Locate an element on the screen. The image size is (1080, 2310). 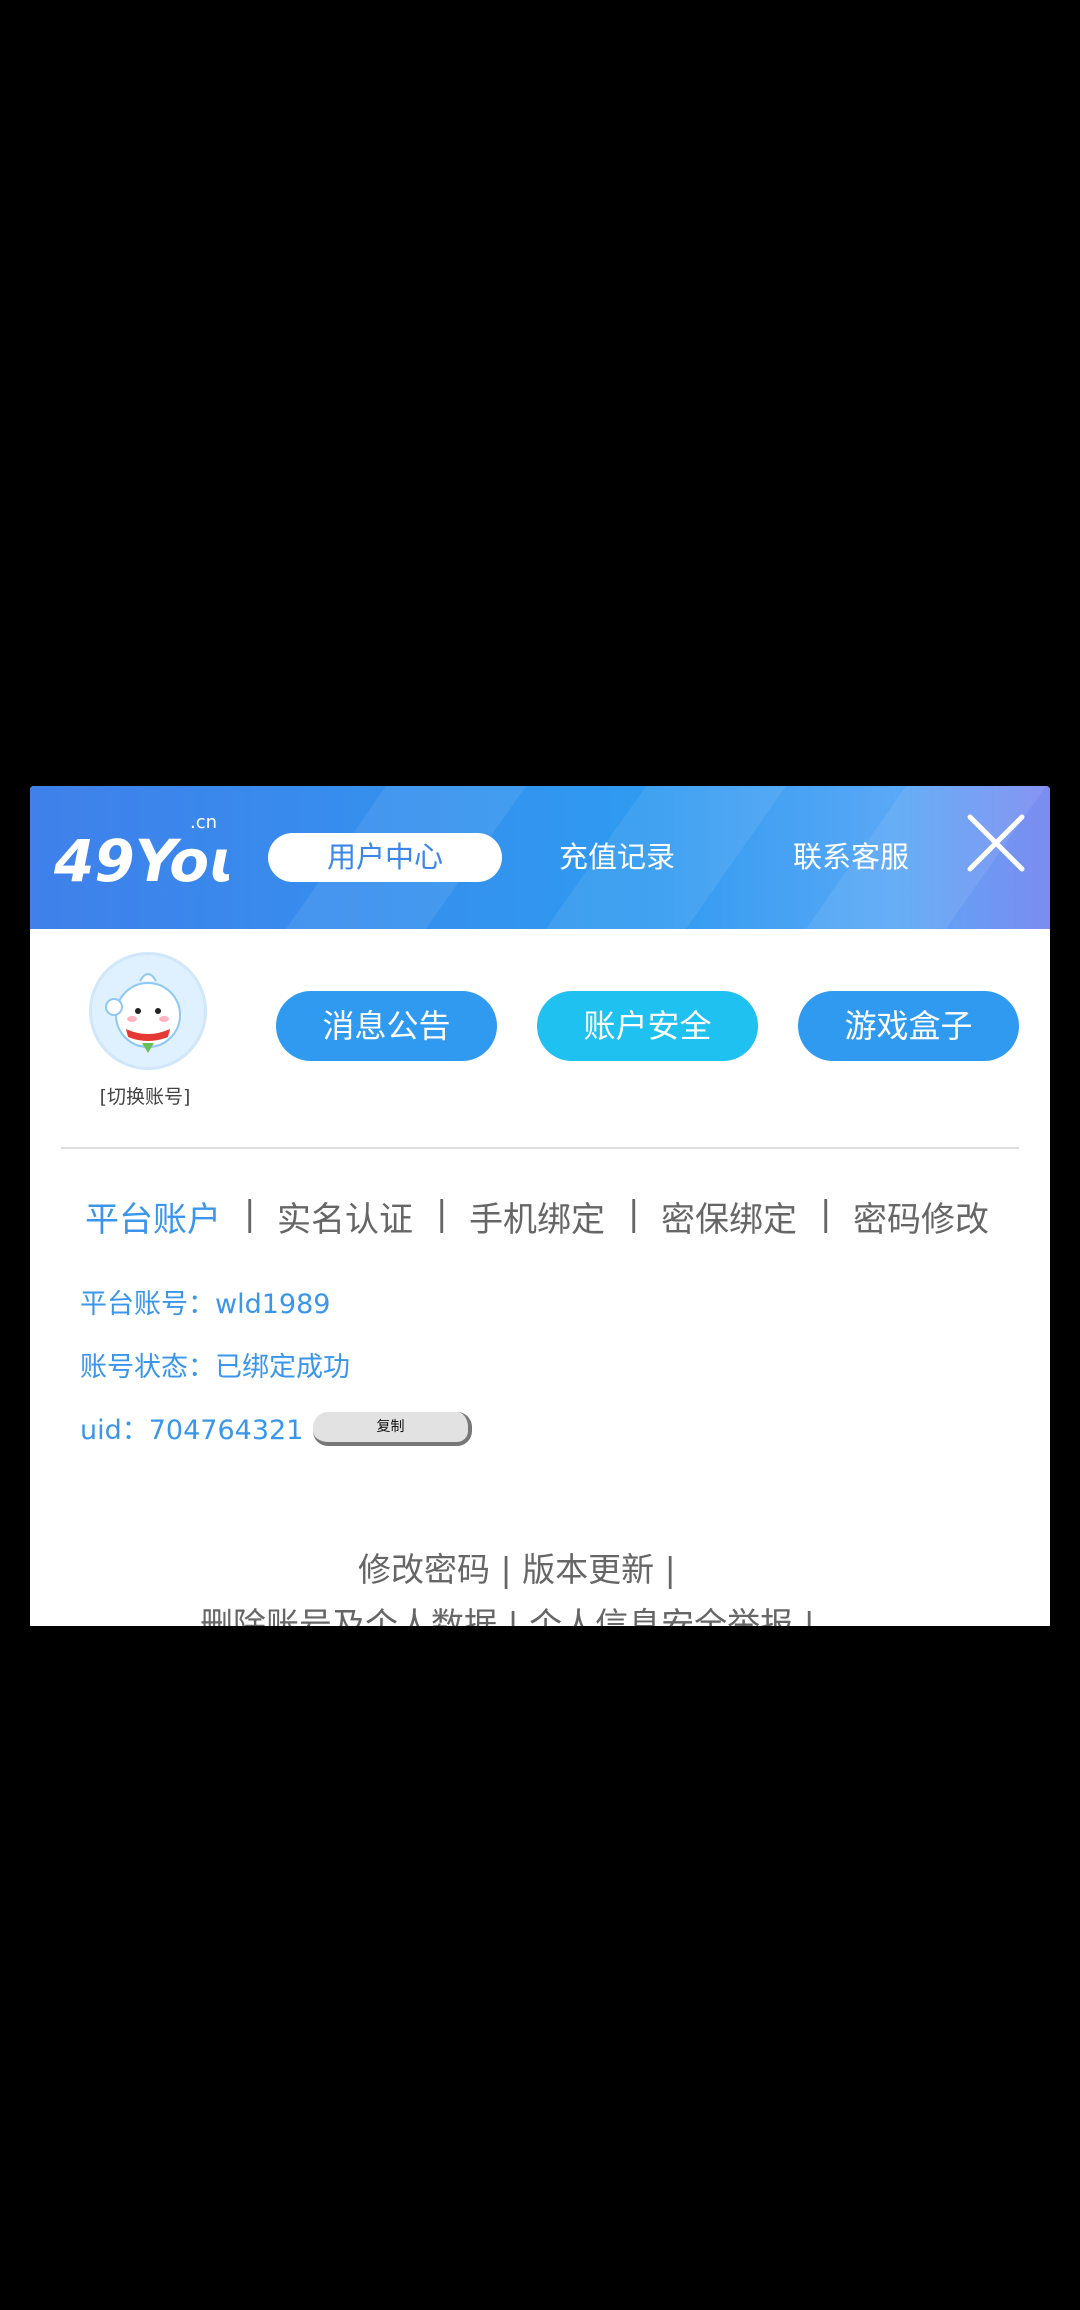
subtab-security-question: 密保绑定 is located at coordinates (729, 1216).